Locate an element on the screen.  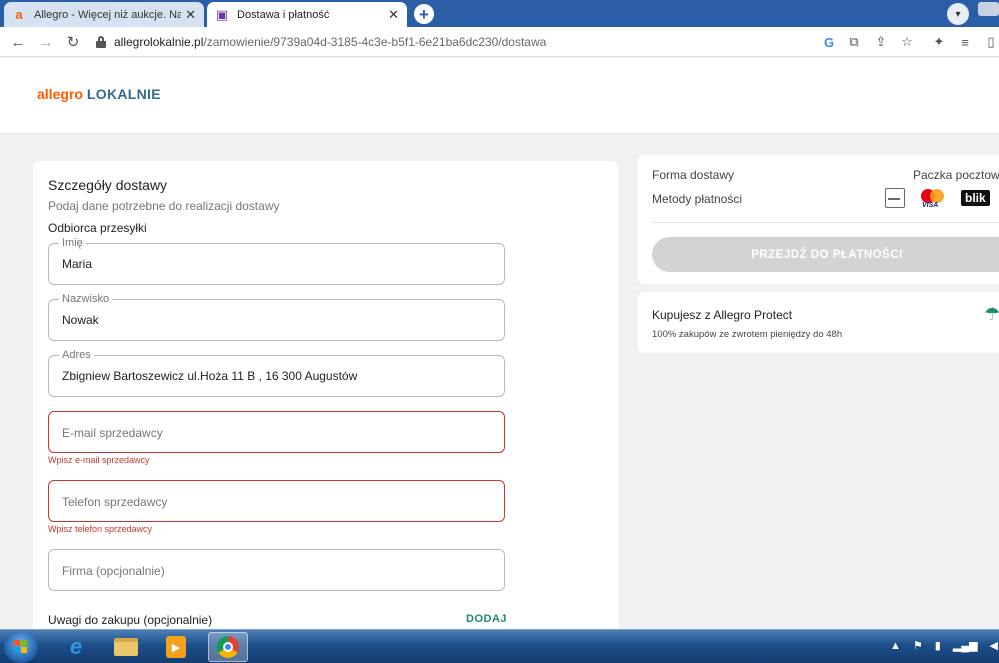
extensions-icon: ✦ is located at coordinates (939, 42).